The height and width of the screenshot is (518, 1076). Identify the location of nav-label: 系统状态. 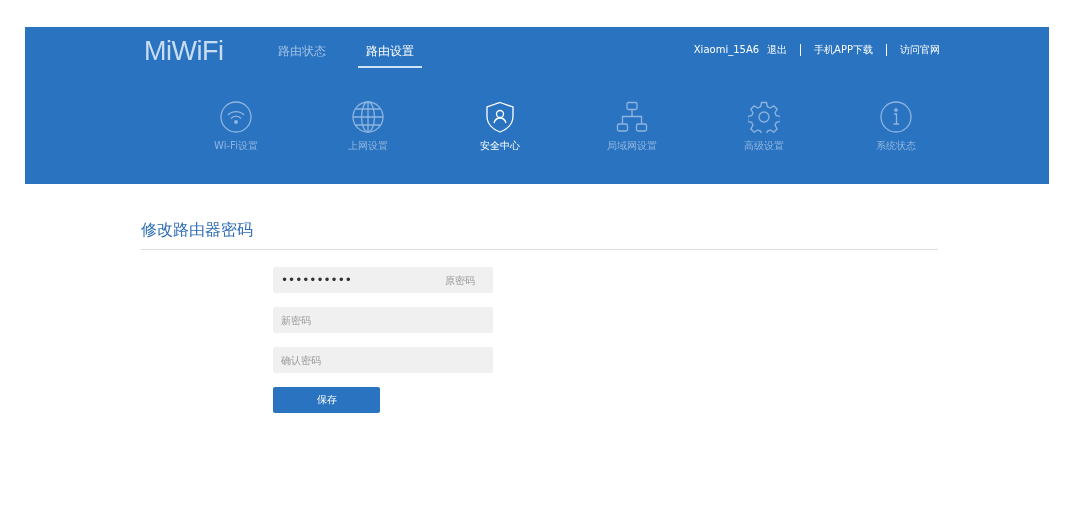
(896, 146).